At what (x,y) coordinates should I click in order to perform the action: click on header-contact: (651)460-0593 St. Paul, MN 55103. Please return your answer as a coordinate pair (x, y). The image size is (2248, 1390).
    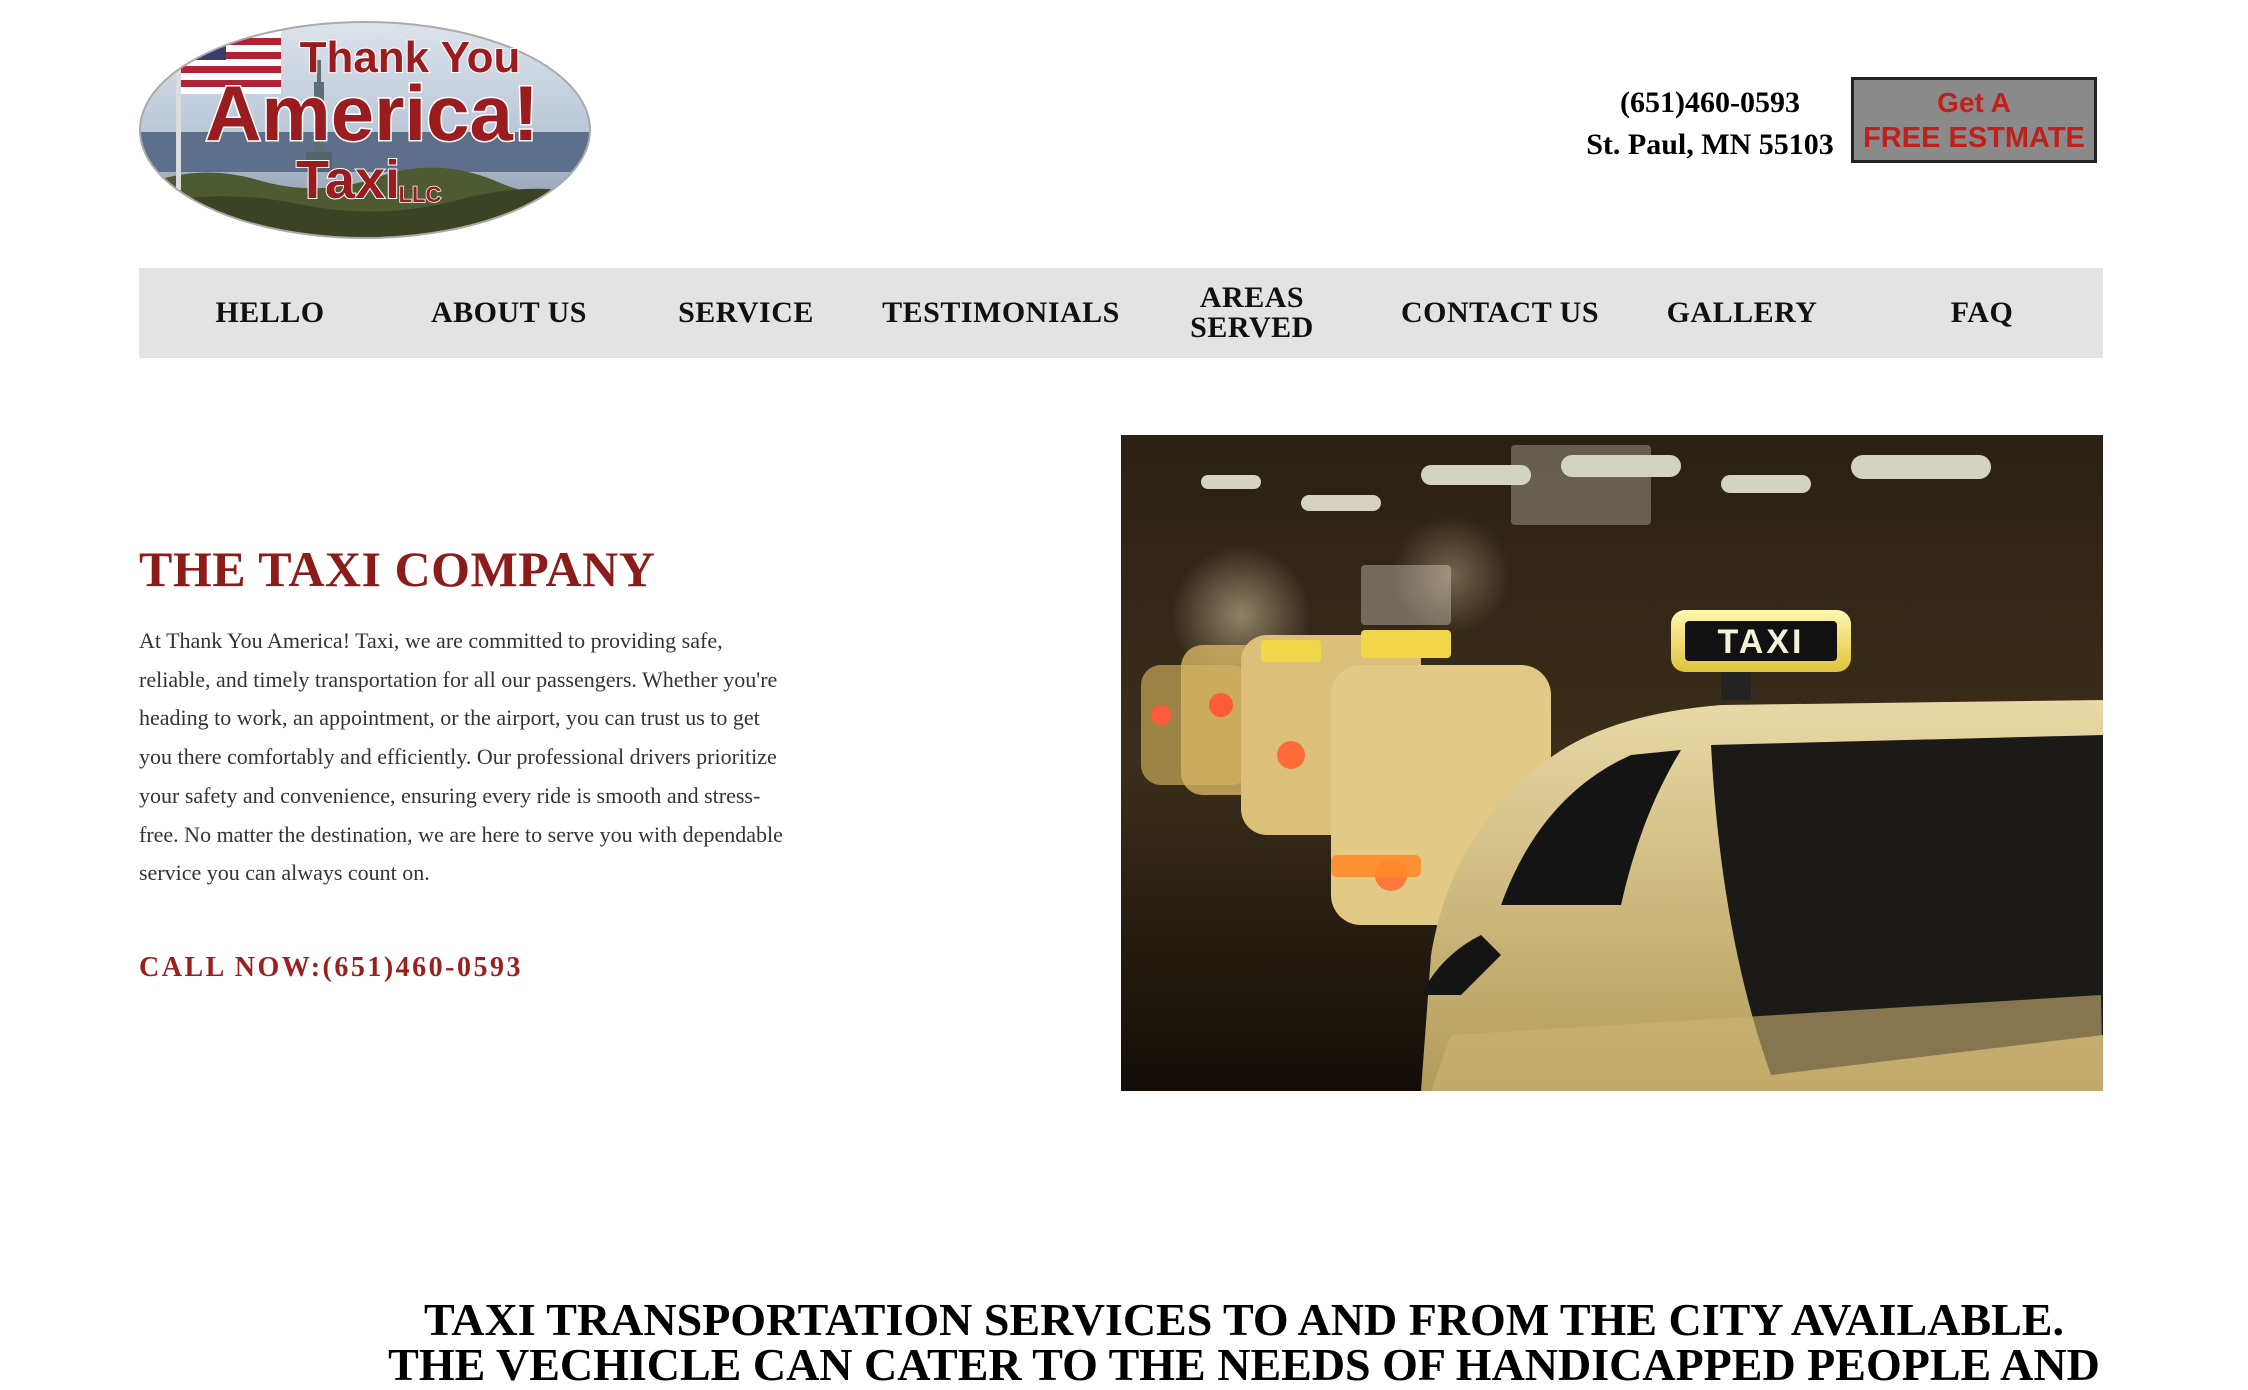
    Looking at the image, I should click on (1710, 124).